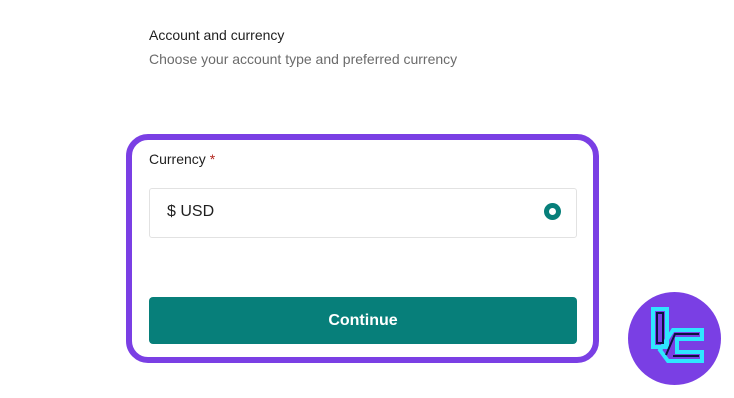 This screenshot has height=398, width=734. I want to click on currency-option-label: $ USD, so click(191, 211).